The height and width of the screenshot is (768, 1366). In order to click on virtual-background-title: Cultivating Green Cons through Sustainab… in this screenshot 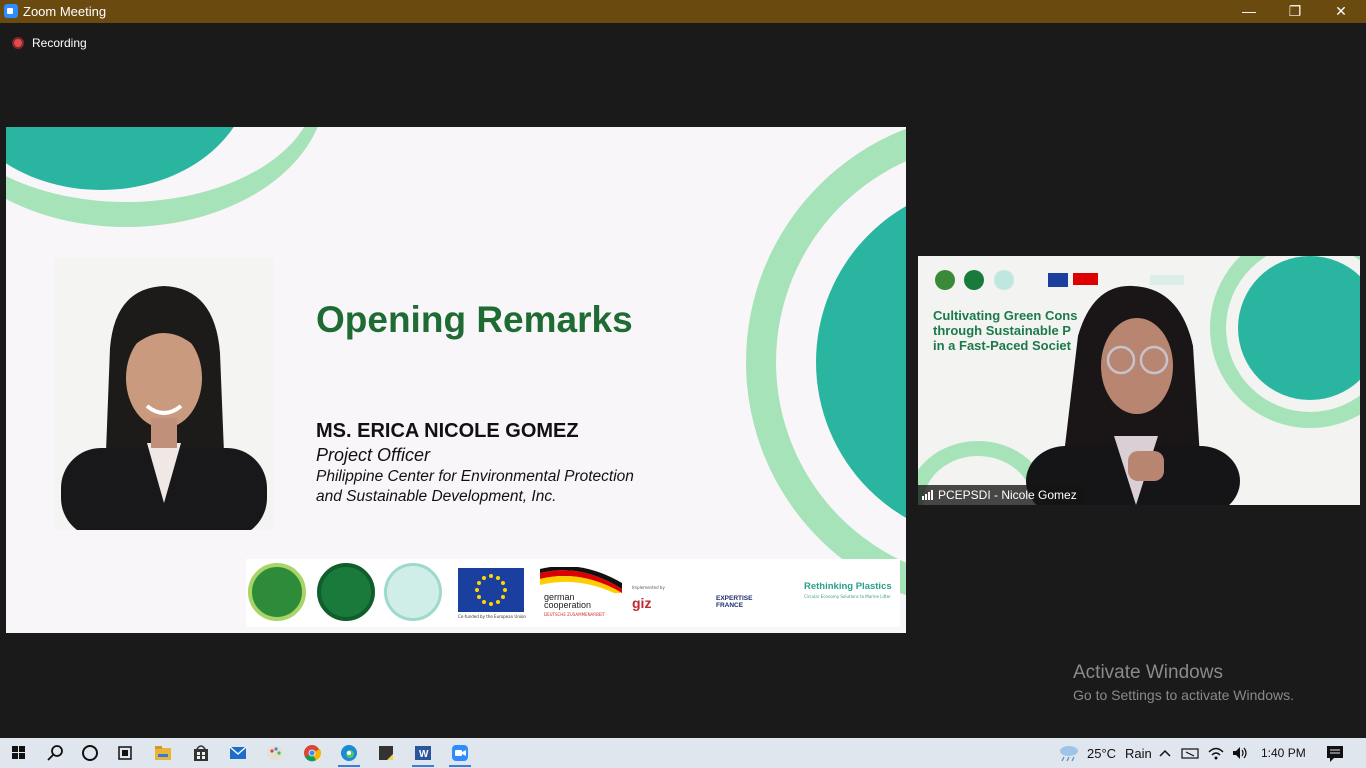, I will do `click(1005, 330)`.